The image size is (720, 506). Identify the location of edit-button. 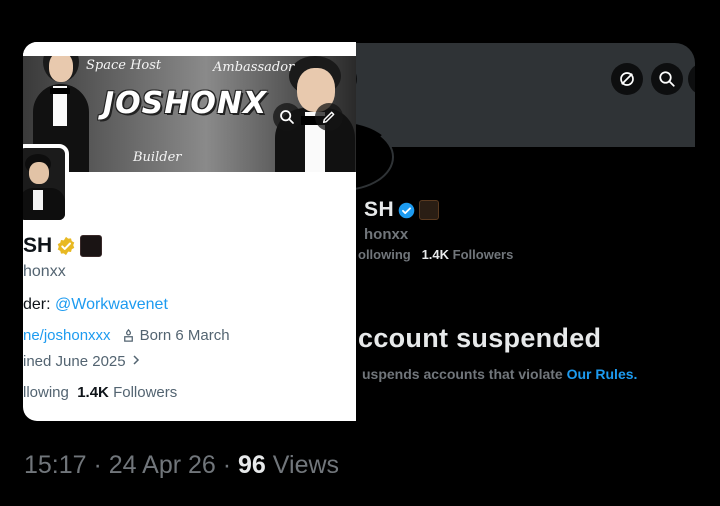
(329, 117).